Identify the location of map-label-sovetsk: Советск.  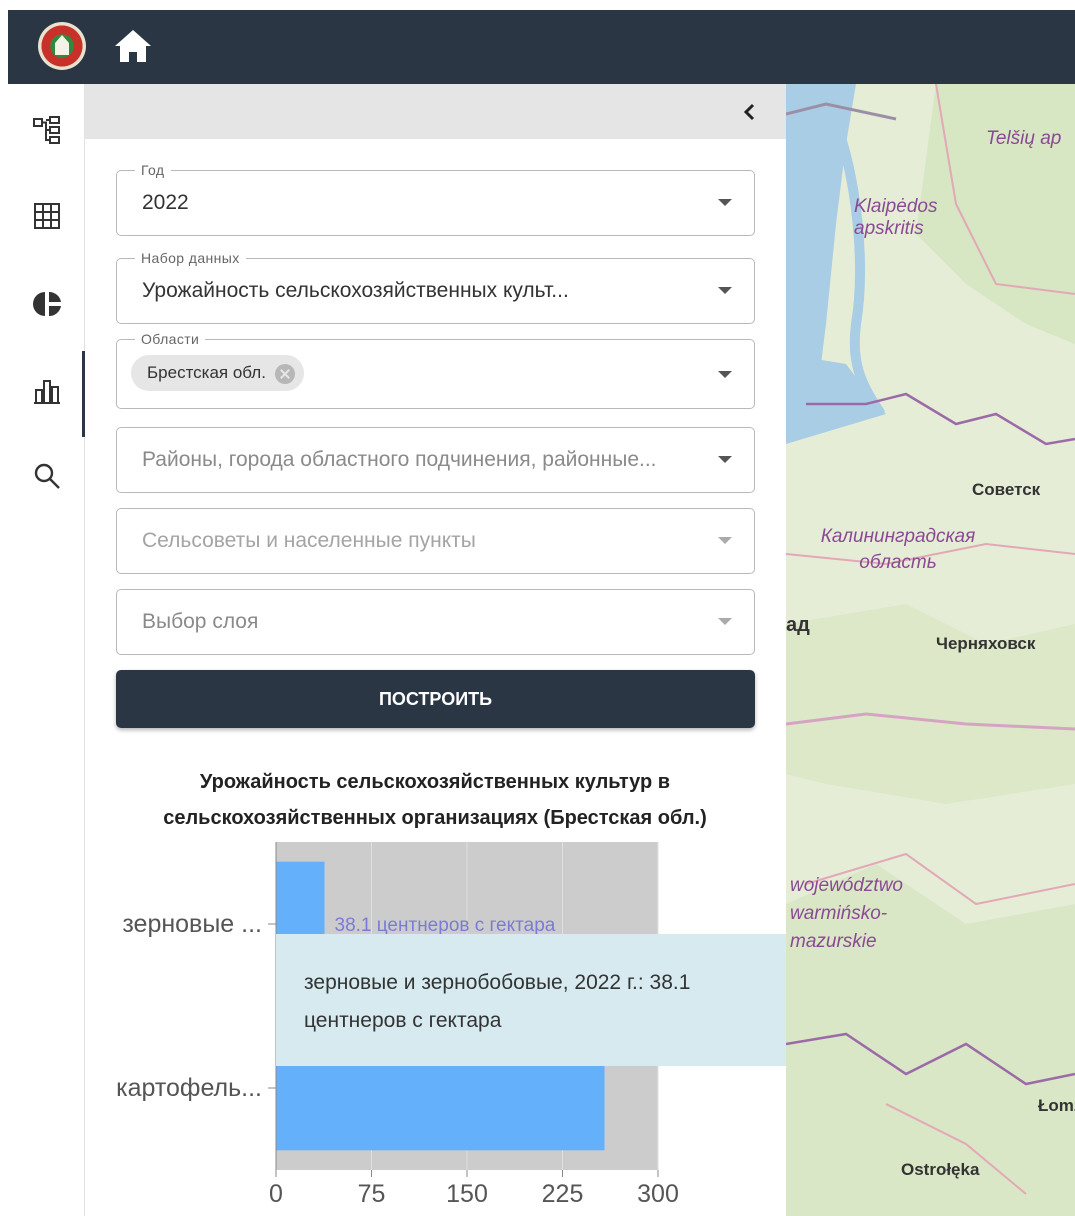
(1006, 489).